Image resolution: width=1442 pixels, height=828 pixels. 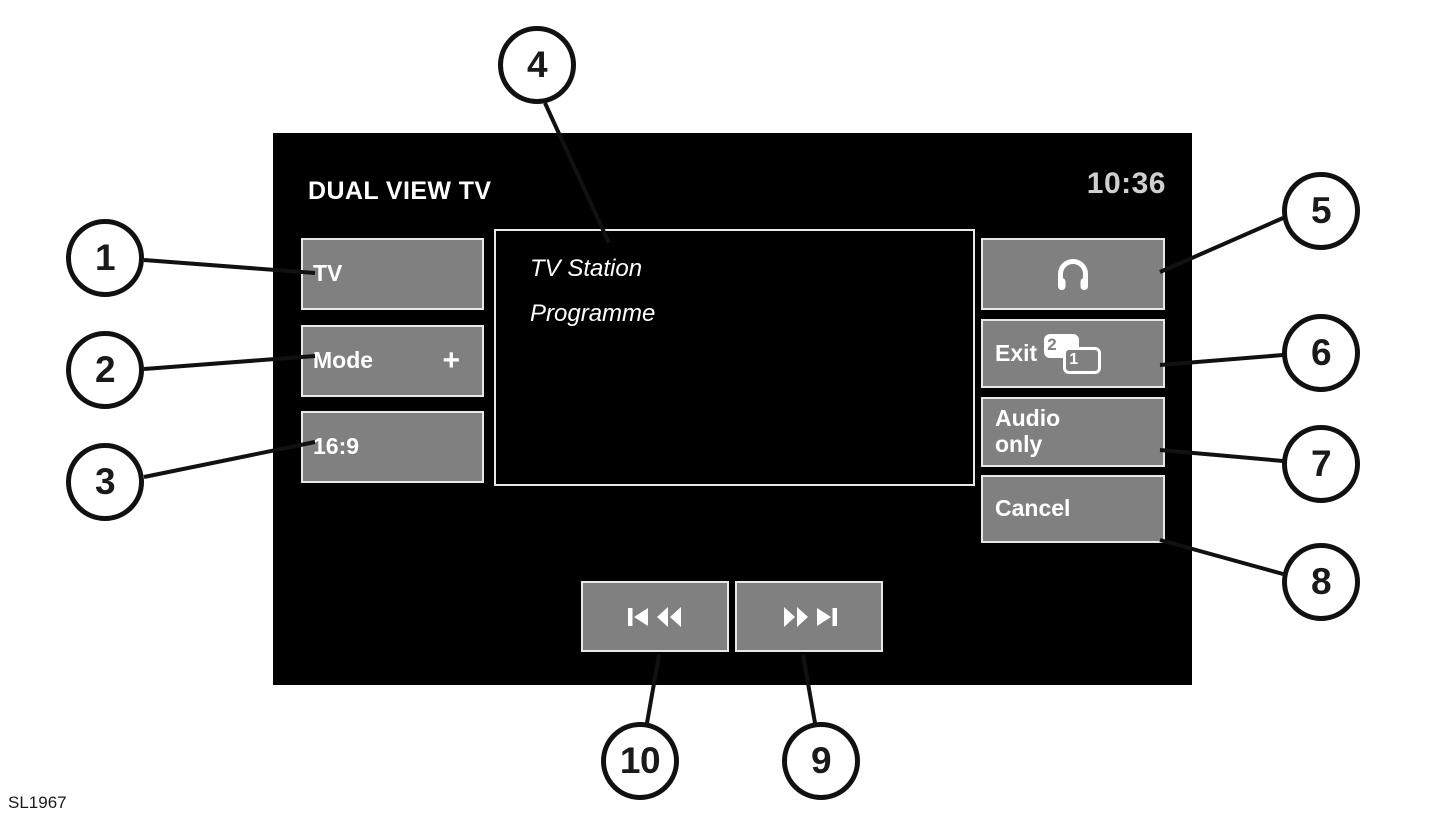 What do you see at coordinates (1321, 582) in the screenshot?
I see `callout-marker-8: 8` at bounding box center [1321, 582].